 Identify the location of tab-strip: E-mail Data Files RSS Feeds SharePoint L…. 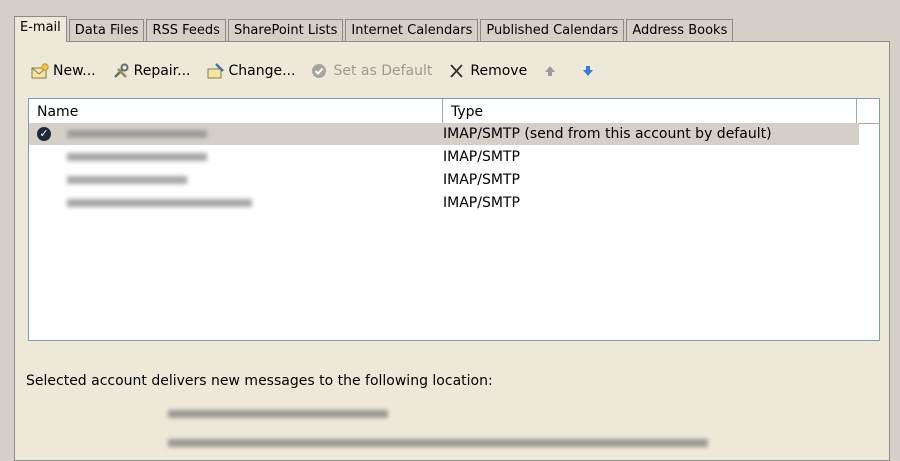
(374, 29).